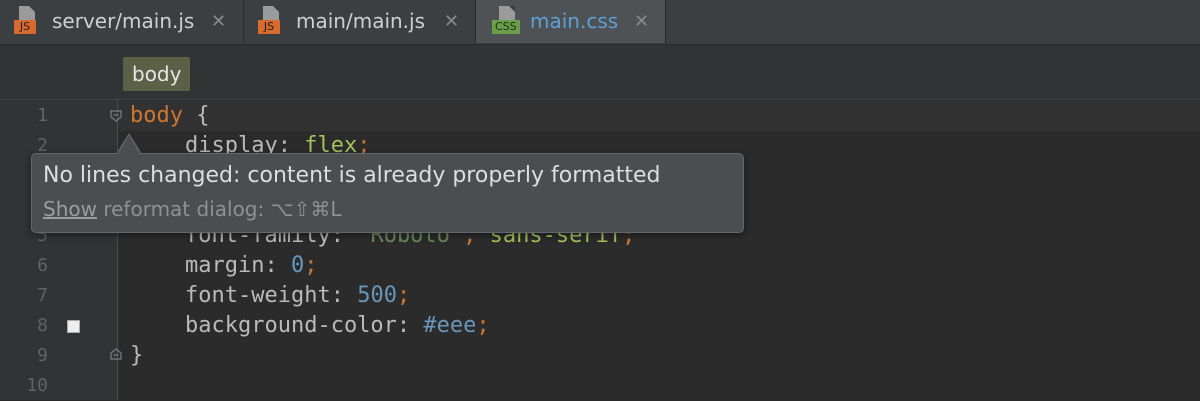  I want to click on css-file-icon: CSS, so click(506, 21).